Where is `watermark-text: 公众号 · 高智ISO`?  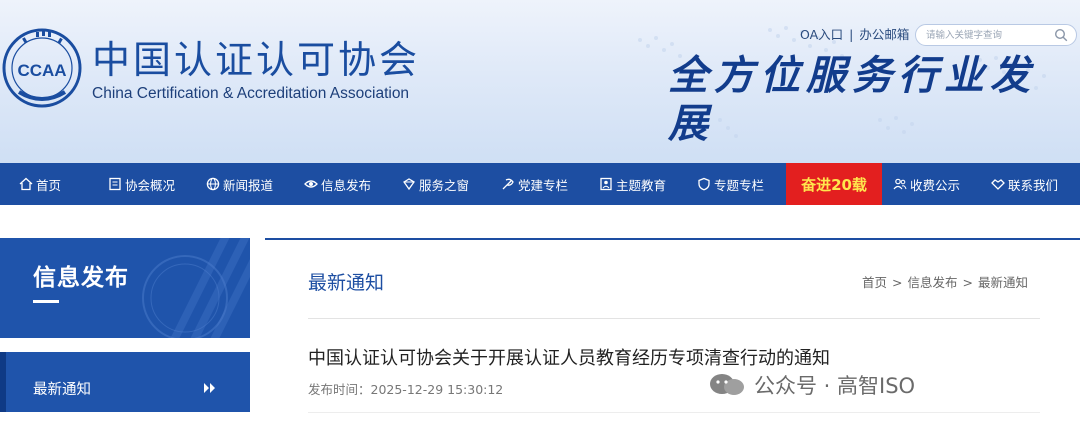 watermark-text: 公众号 · 高智ISO is located at coordinates (835, 386).